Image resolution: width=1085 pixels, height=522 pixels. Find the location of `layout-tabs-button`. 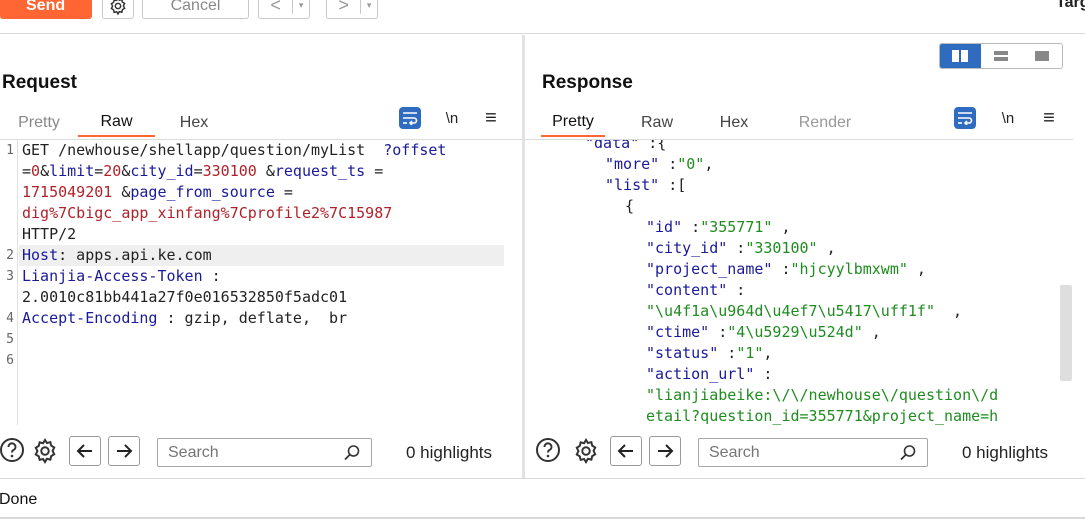

layout-tabs-button is located at coordinates (1041, 56).